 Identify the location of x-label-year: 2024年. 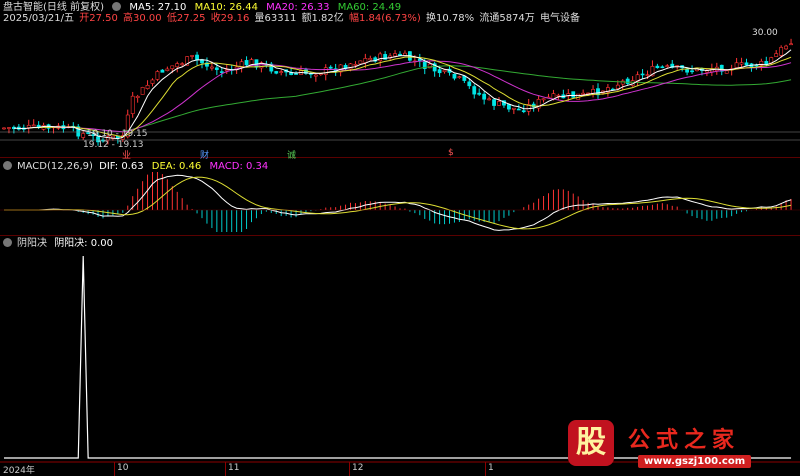
(19, 471).